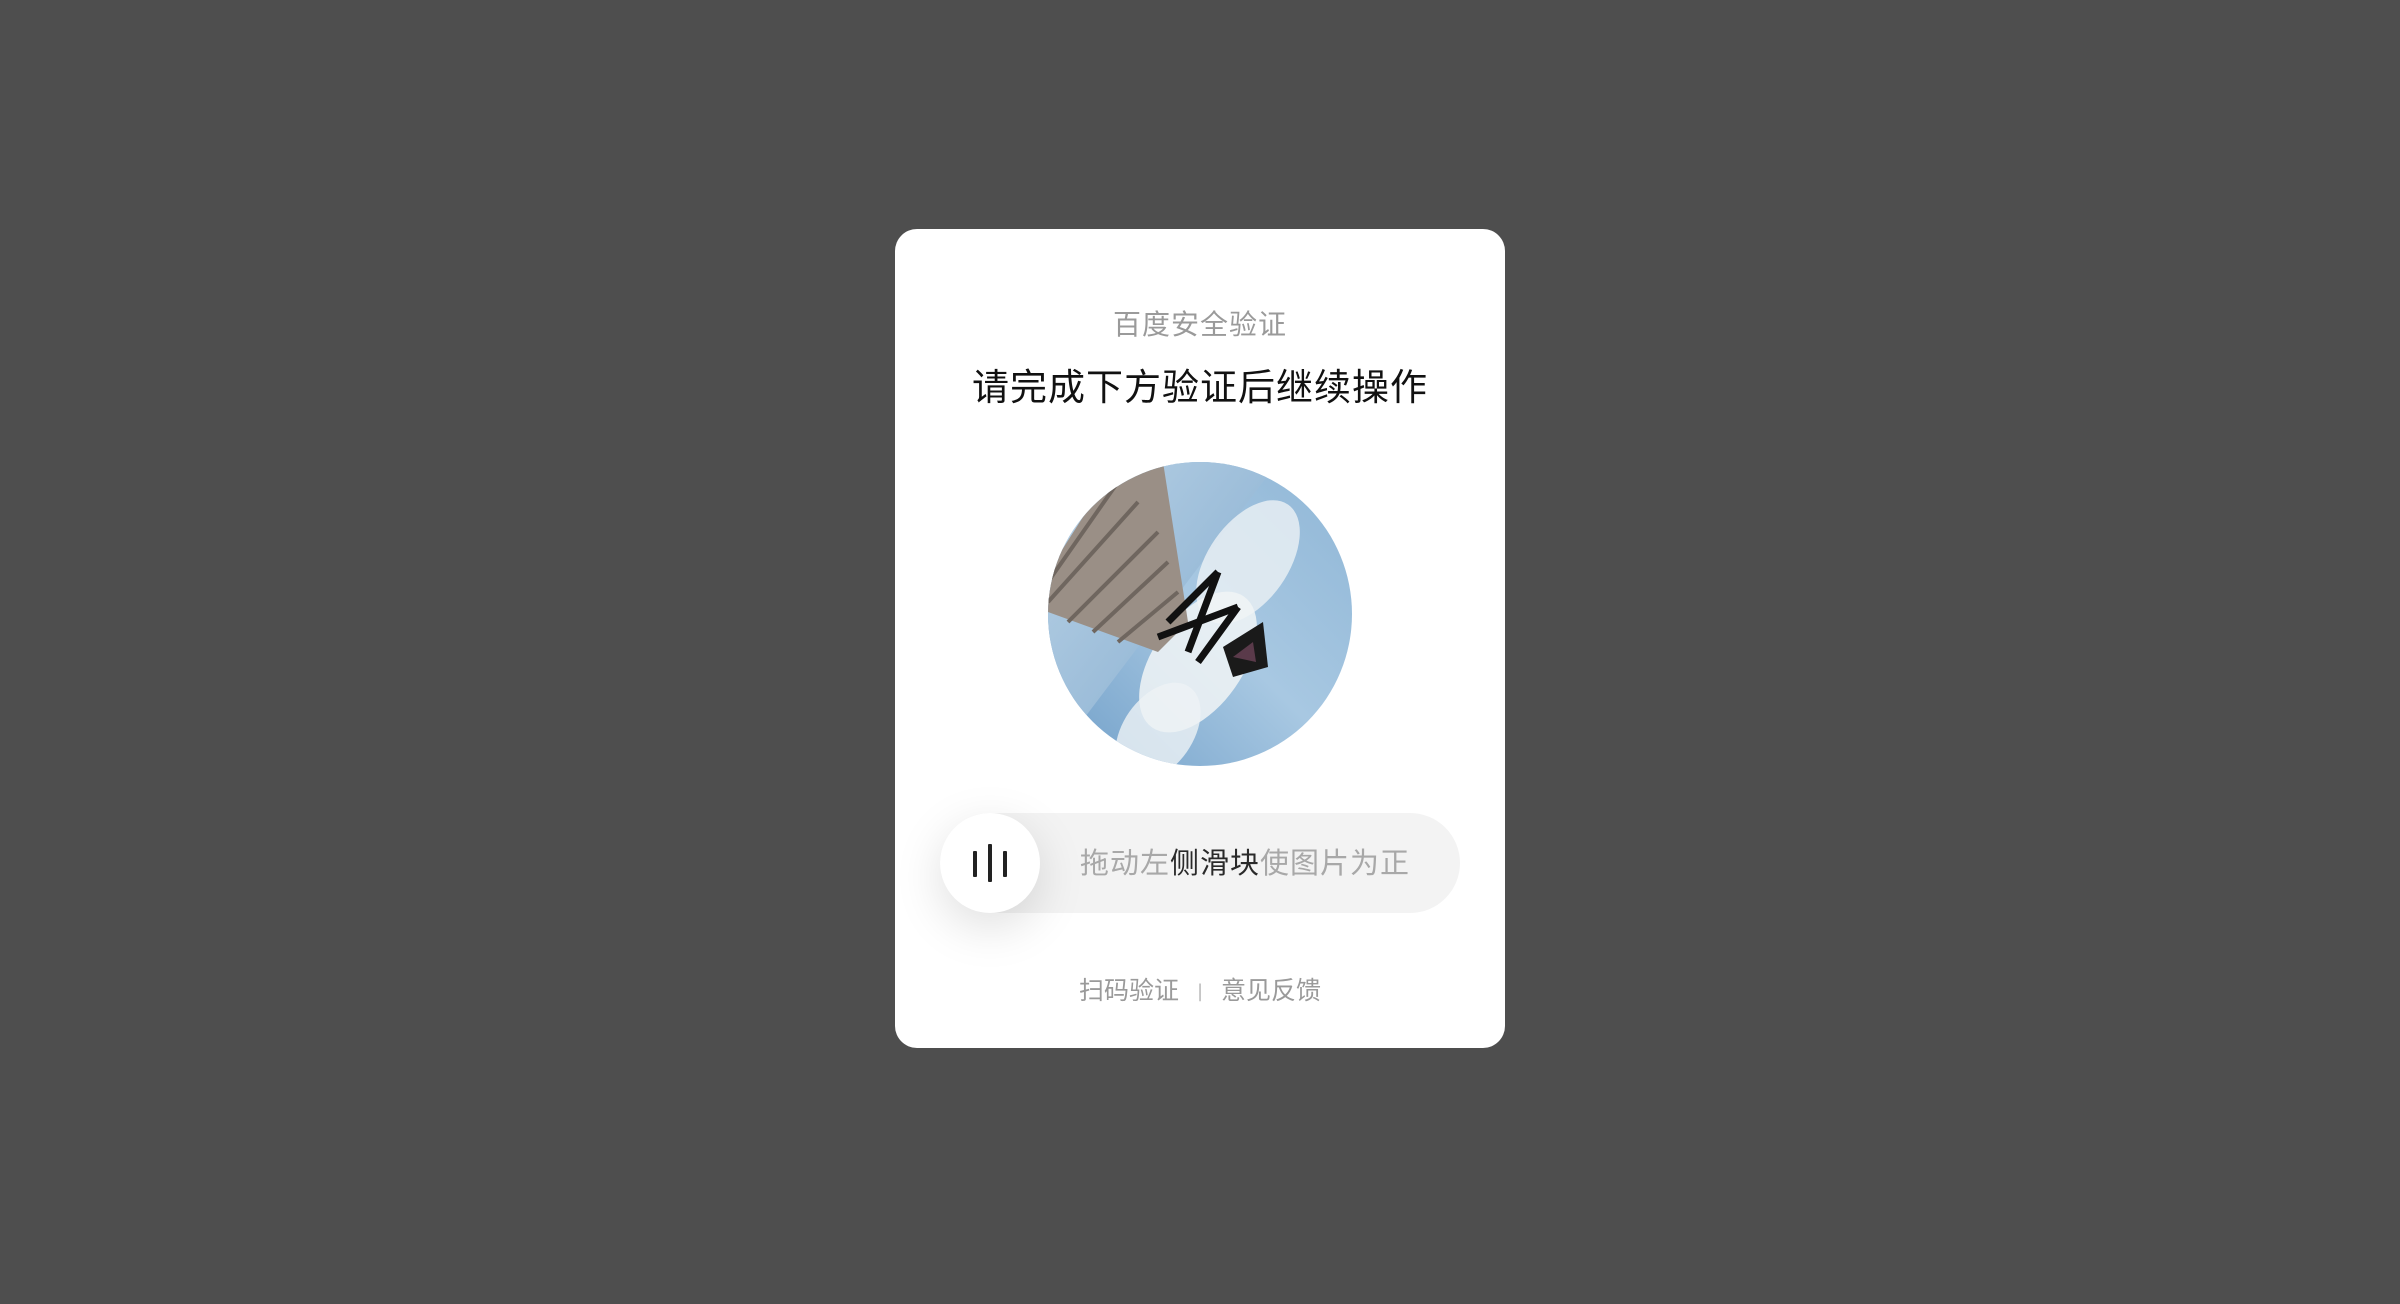  I want to click on dialog-title: 请完成下方验证后继续操作, so click(1200, 387).